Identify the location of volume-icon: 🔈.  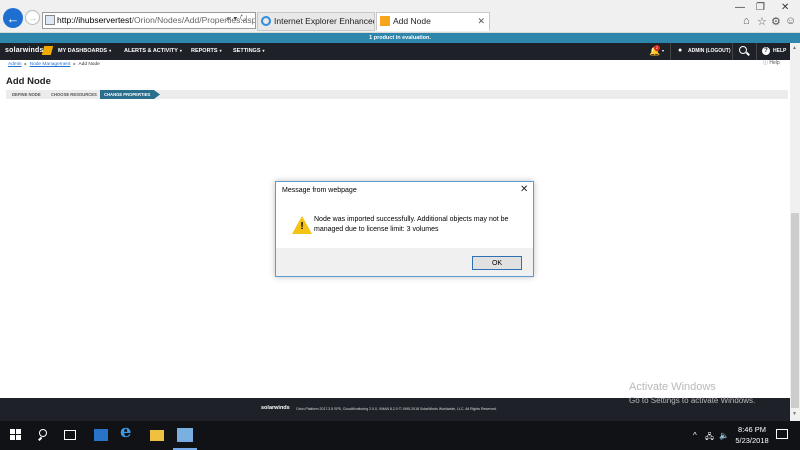
(724, 435).